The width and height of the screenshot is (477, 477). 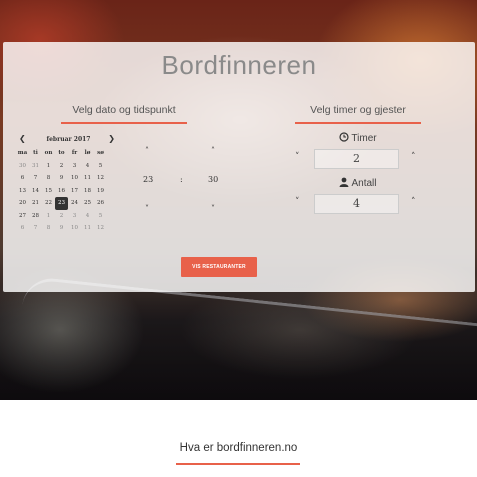 What do you see at coordinates (219, 267) in the screenshot?
I see `show-restaurants-button: VIS RESTAURANTER` at bounding box center [219, 267].